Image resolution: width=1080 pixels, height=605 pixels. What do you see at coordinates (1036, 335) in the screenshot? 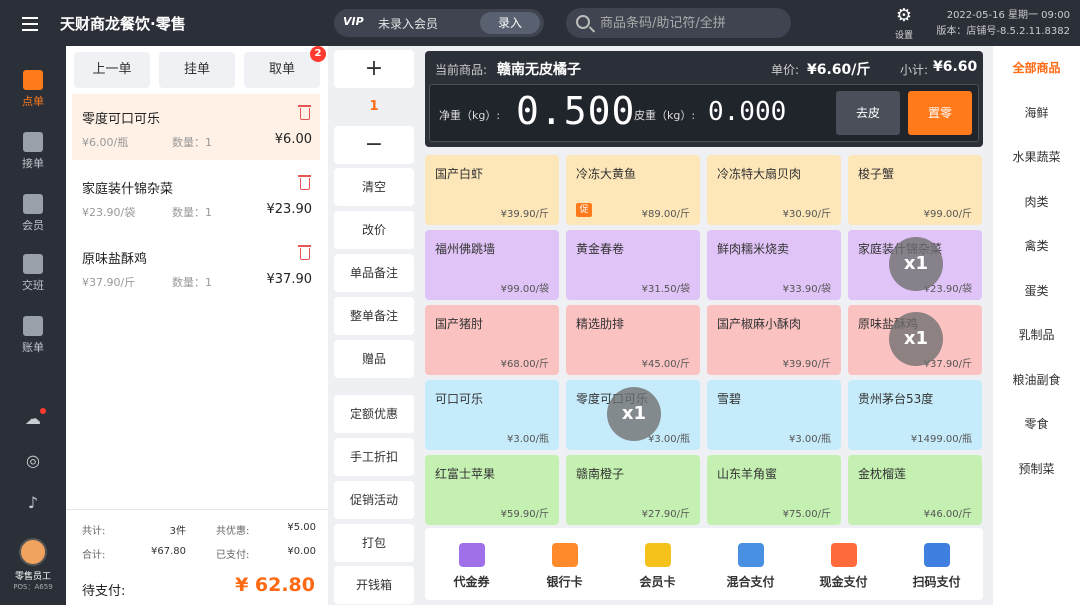
I see `category-dairy: 乳制品` at bounding box center [1036, 335].